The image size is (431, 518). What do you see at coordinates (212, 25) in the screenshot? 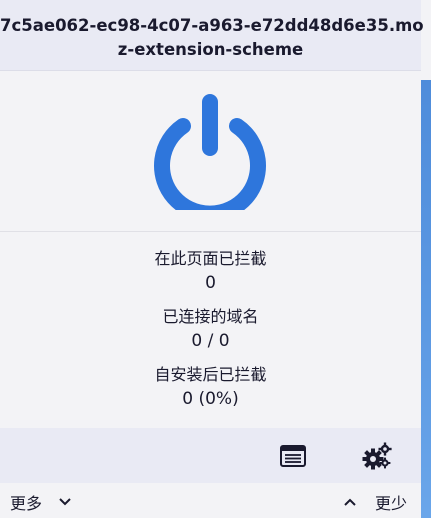
I see `hostname-line-1: 7c5ae062-ec98-4c07-a963-e72dd48d6e35.mo` at bounding box center [212, 25].